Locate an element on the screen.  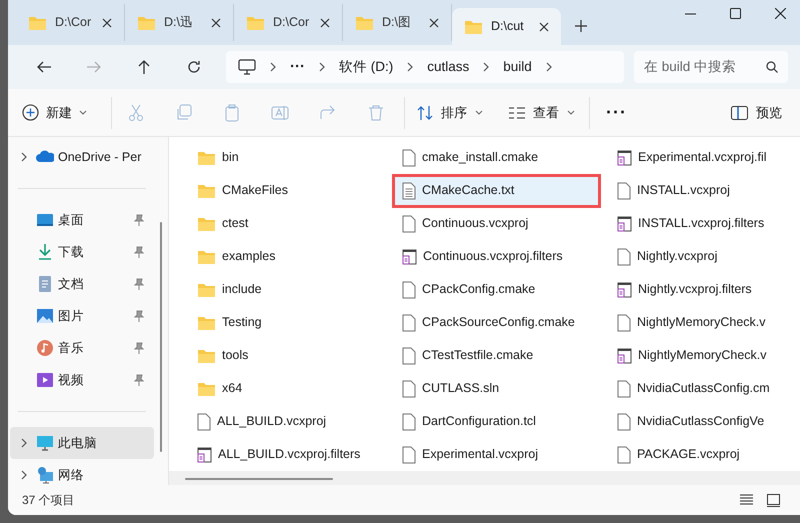
tab: D:\cut is located at coordinates (506, 26).